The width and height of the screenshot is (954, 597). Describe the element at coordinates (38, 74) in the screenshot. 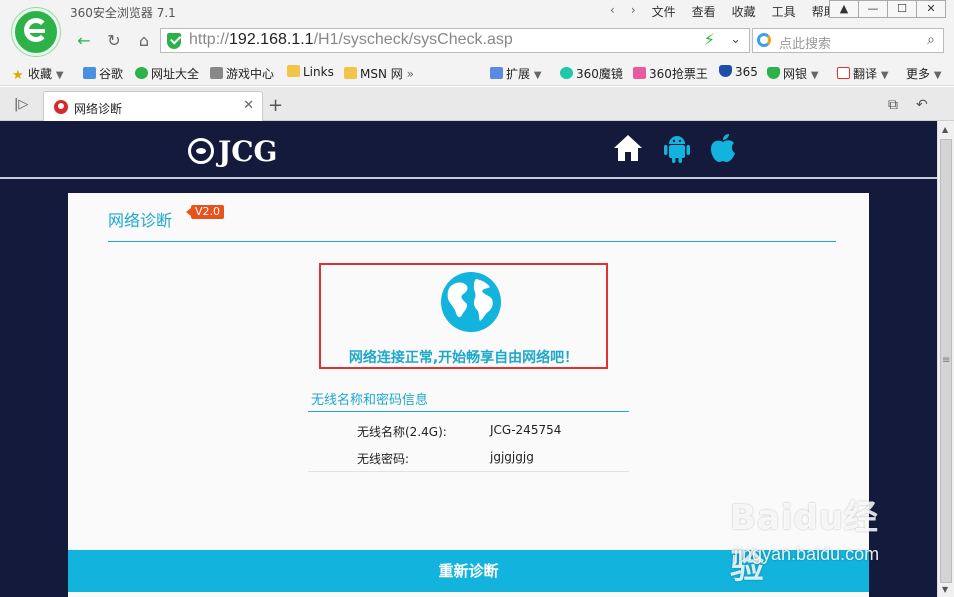

I see `bookmark-favorites: ★ 收藏 ▼` at that location.